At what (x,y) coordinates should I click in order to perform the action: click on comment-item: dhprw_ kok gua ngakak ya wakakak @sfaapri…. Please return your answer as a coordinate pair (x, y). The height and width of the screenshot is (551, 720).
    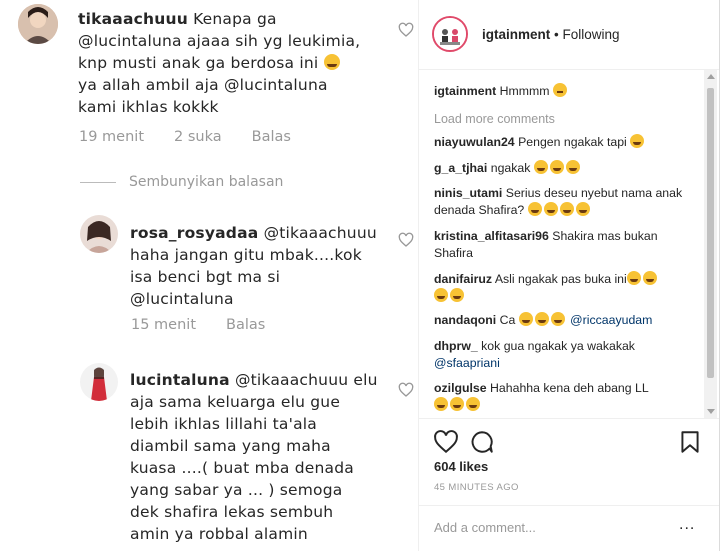
    Looking at the image, I should click on (534, 354).